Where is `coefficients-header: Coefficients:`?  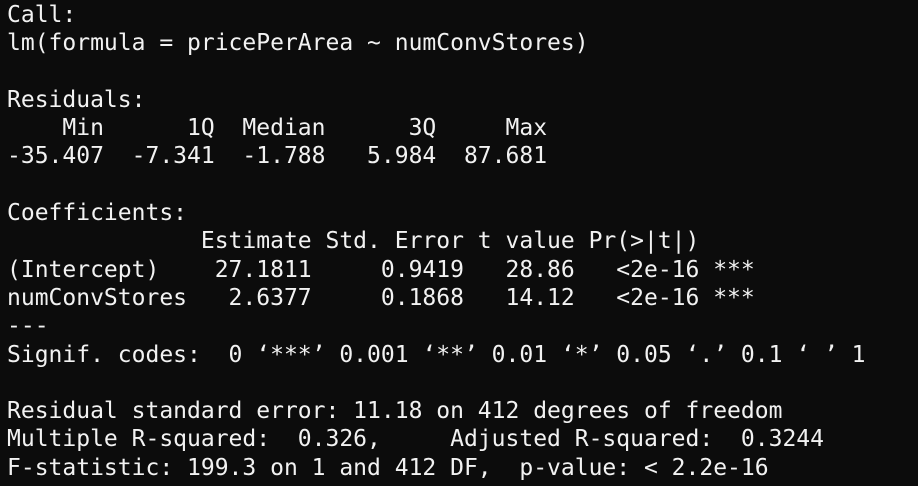 coefficients-header: Coefficients: is located at coordinates (97, 213).